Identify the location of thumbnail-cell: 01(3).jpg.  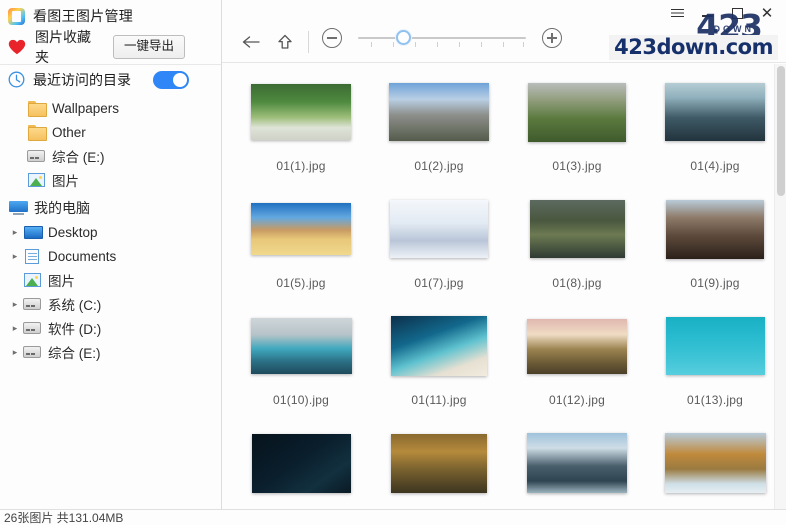
(577, 130).